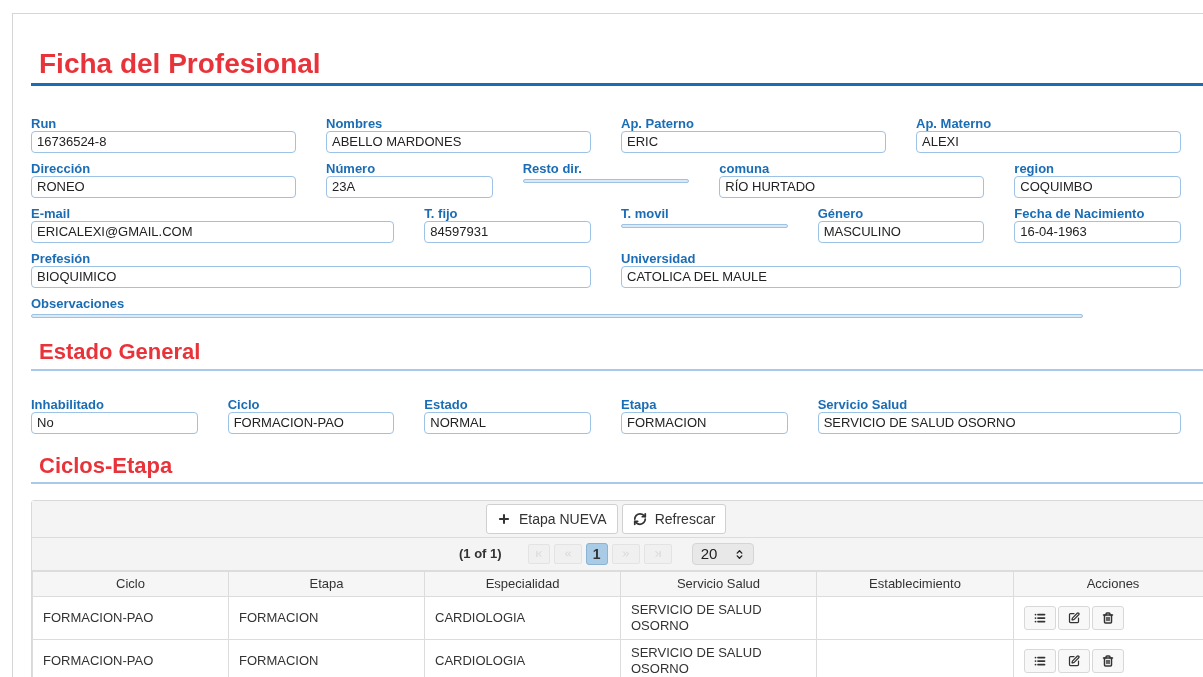 The width and height of the screenshot is (1203, 677). What do you see at coordinates (901, 232) in the screenshot?
I see `input-field: MASCULINO` at bounding box center [901, 232].